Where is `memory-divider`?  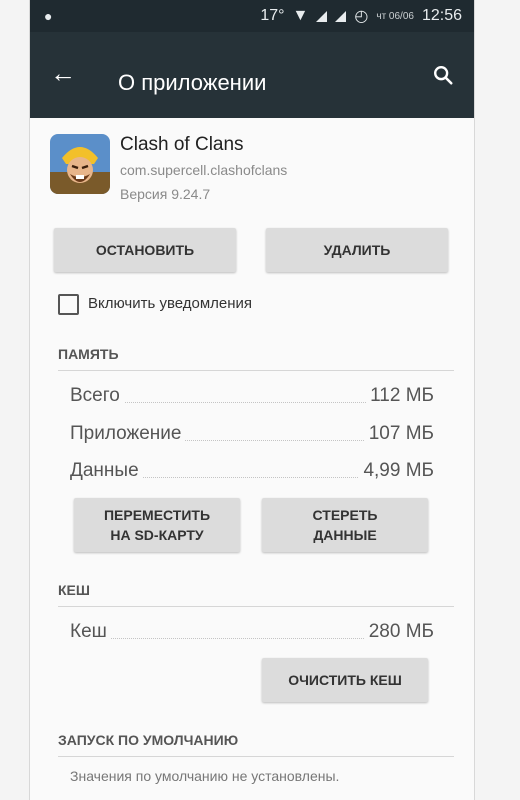 memory-divider is located at coordinates (256, 370).